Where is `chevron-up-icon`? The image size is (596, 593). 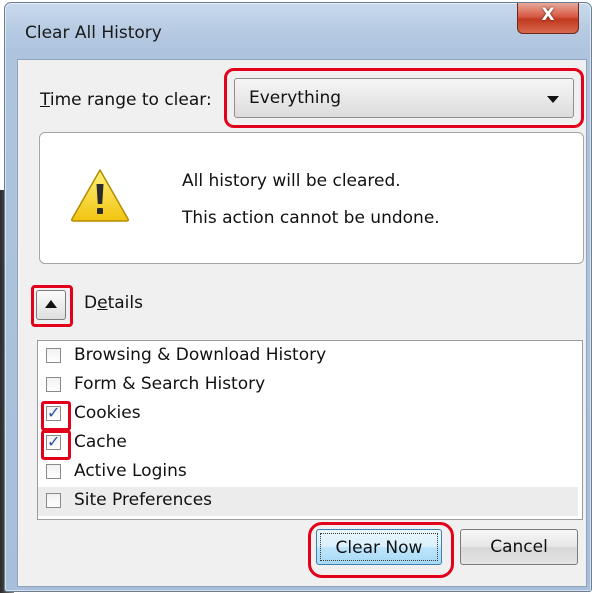 chevron-up-icon is located at coordinates (51, 304).